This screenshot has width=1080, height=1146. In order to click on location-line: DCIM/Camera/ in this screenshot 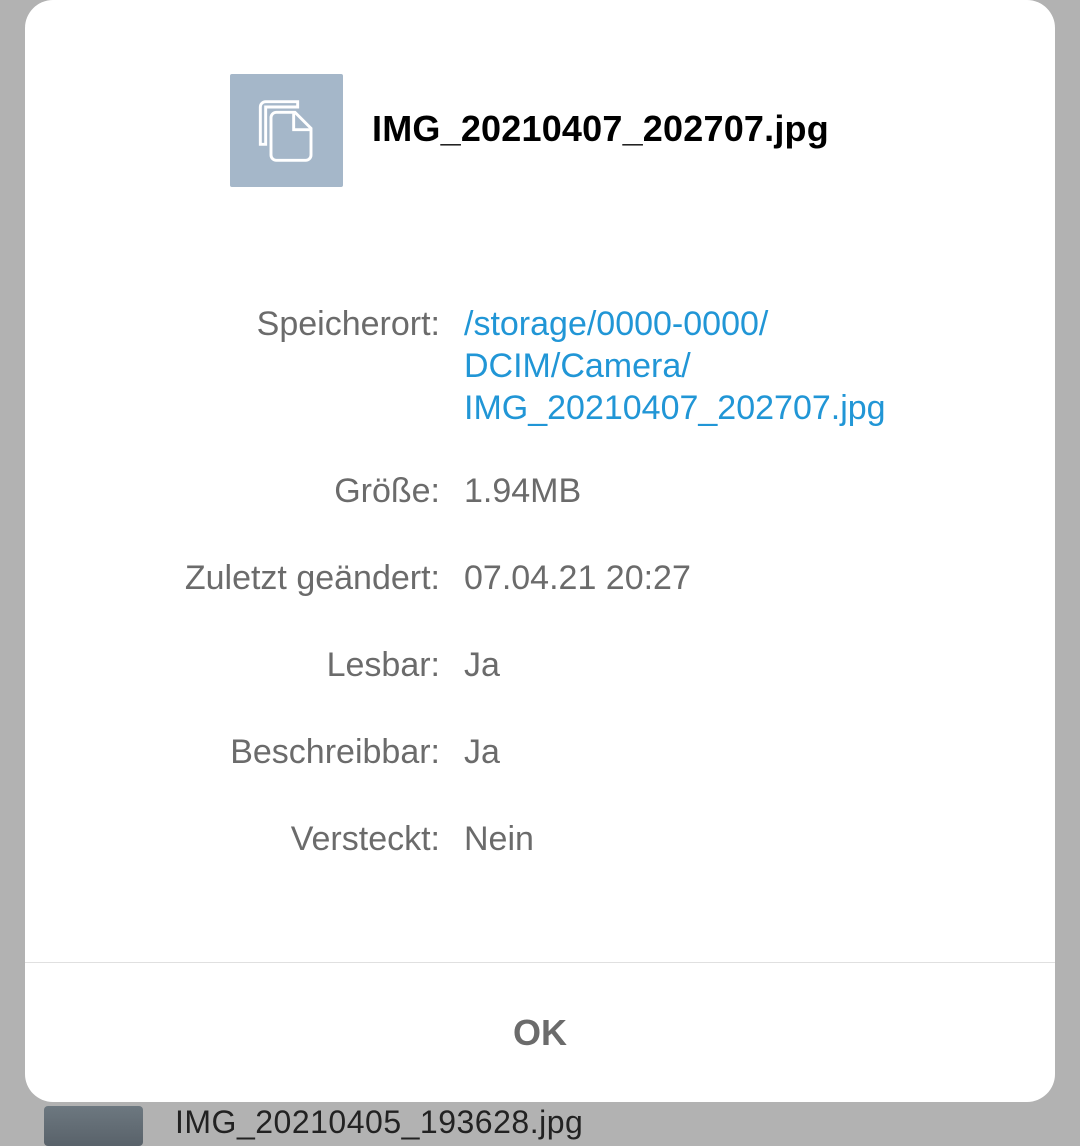, I will do `click(577, 366)`.